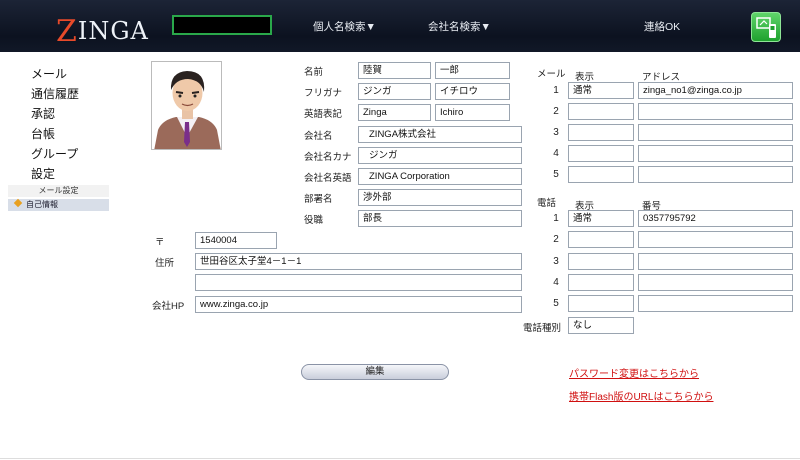 Image resolution: width=800 pixels, height=460 pixels. Describe the element at coordinates (323, 93) in the screenshot. I see `kana-label: フリガナ` at that location.